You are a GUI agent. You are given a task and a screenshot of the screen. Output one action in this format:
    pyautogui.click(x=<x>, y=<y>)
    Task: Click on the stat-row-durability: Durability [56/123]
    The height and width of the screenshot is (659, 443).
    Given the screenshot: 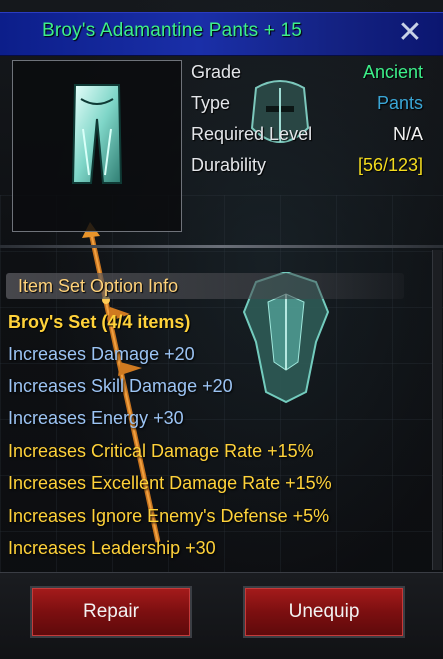 What is the action you would take?
    pyautogui.click(x=307, y=166)
    